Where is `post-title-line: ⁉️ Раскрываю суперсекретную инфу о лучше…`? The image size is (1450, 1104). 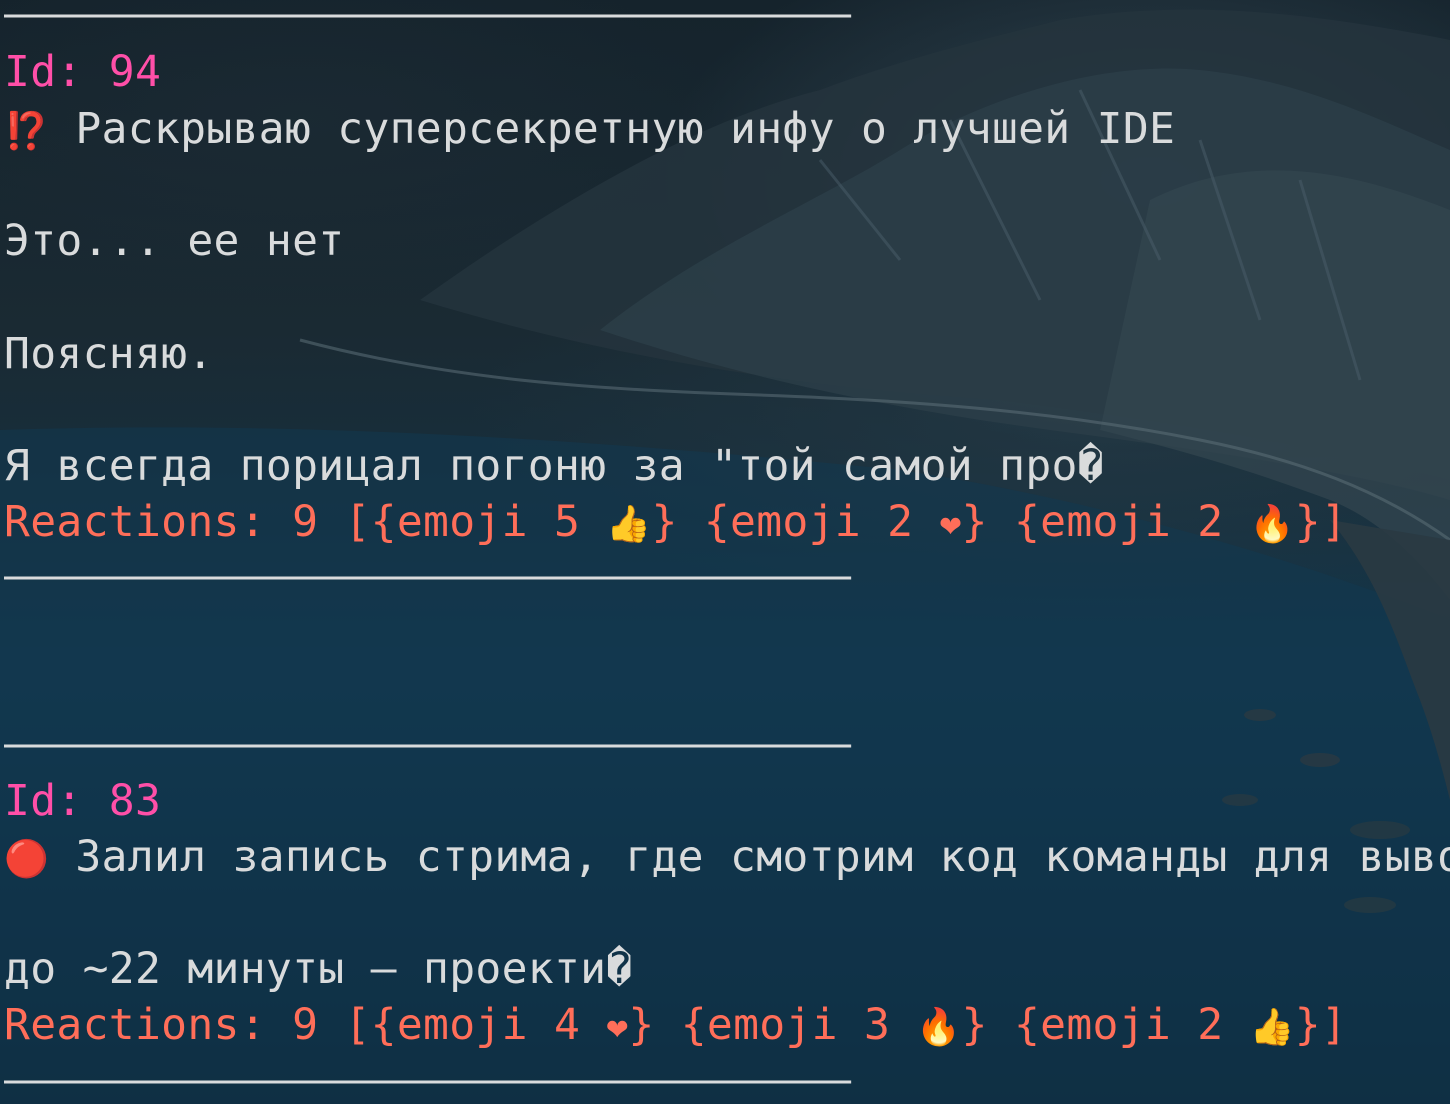
post-title-line: ⁉️ Раскрываю суперсекретную инфу о лучше… is located at coordinates (589, 129).